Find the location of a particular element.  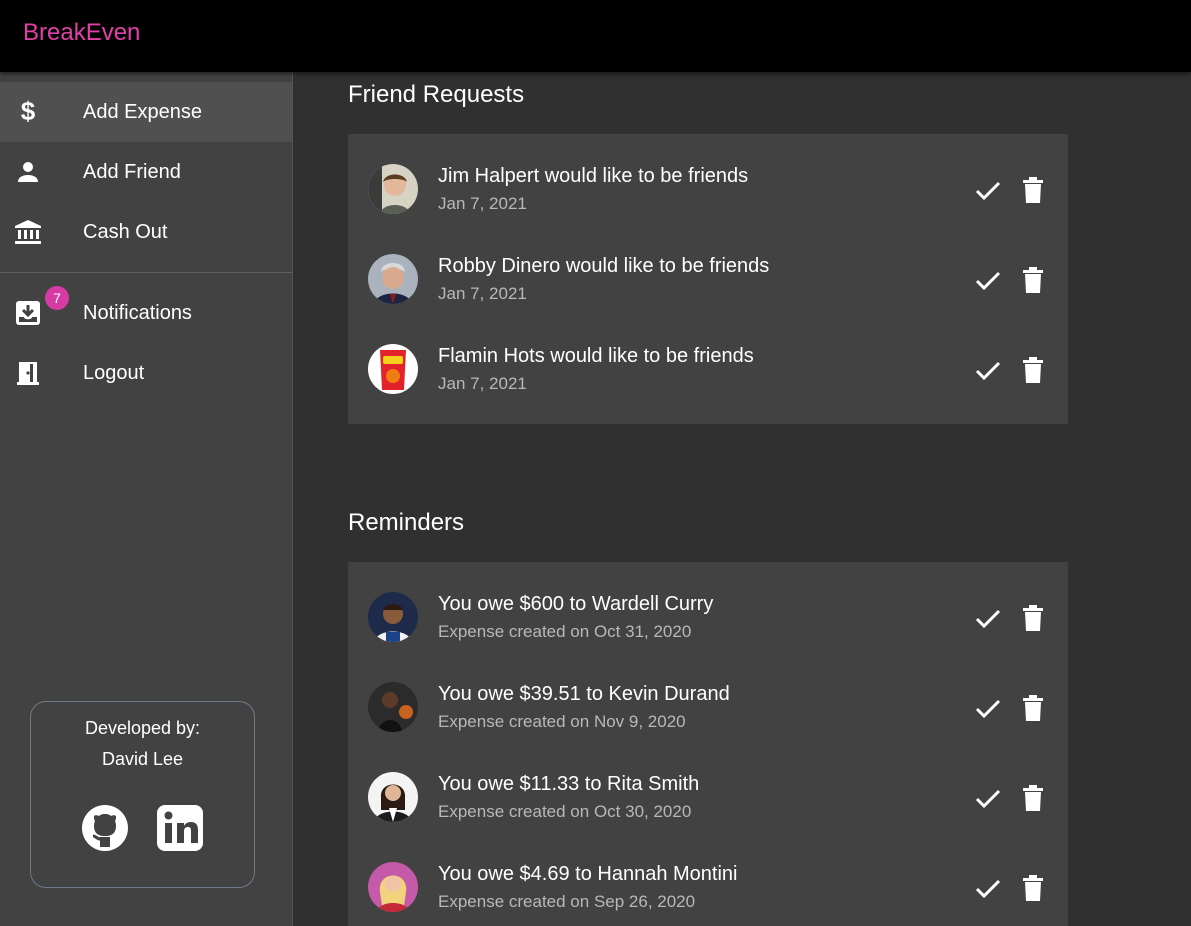

door-icon is located at coordinates (28, 373).